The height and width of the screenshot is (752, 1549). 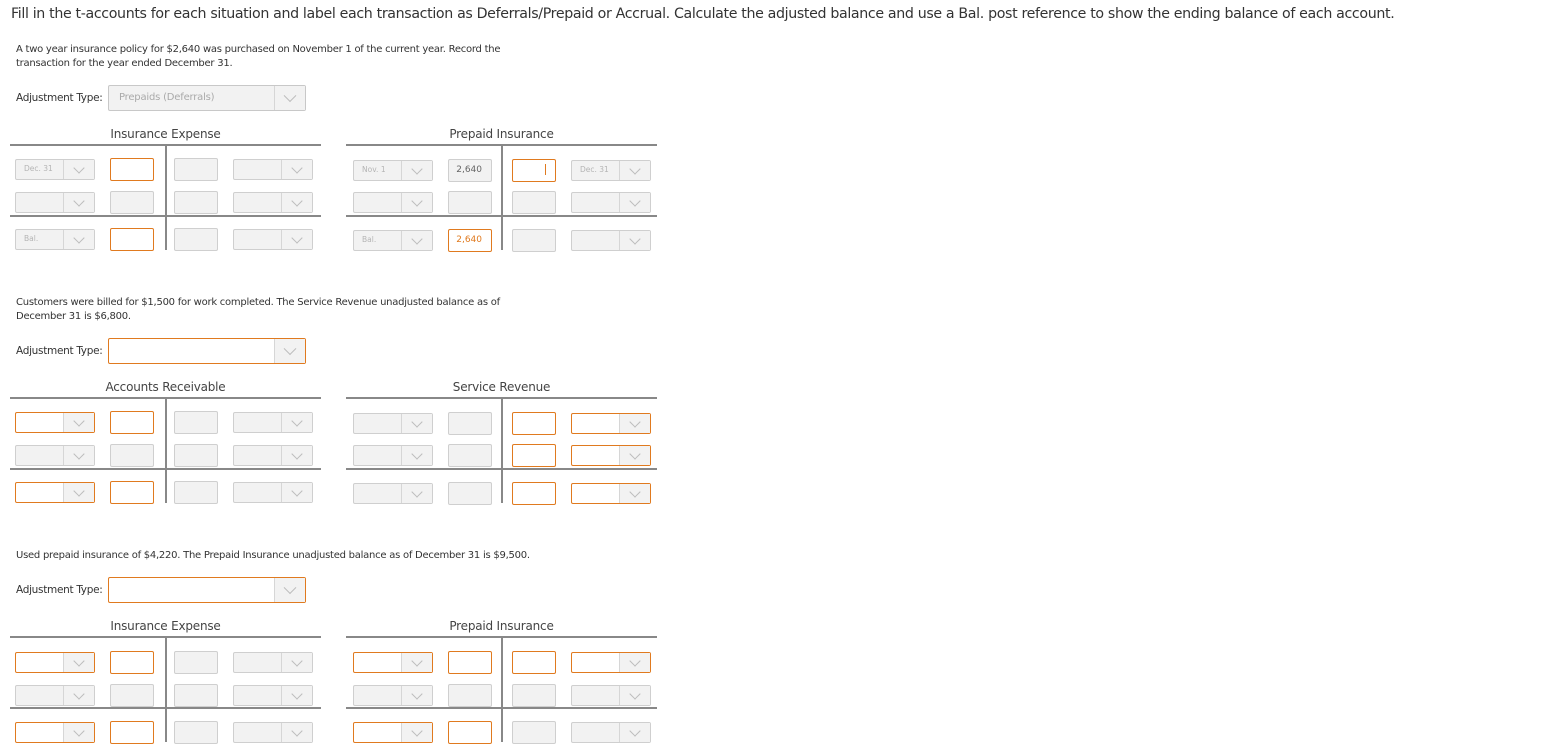 What do you see at coordinates (207, 98) in the screenshot?
I see `problem-1-adjustment-type-select: Prepaids (Deferrals)` at bounding box center [207, 98].